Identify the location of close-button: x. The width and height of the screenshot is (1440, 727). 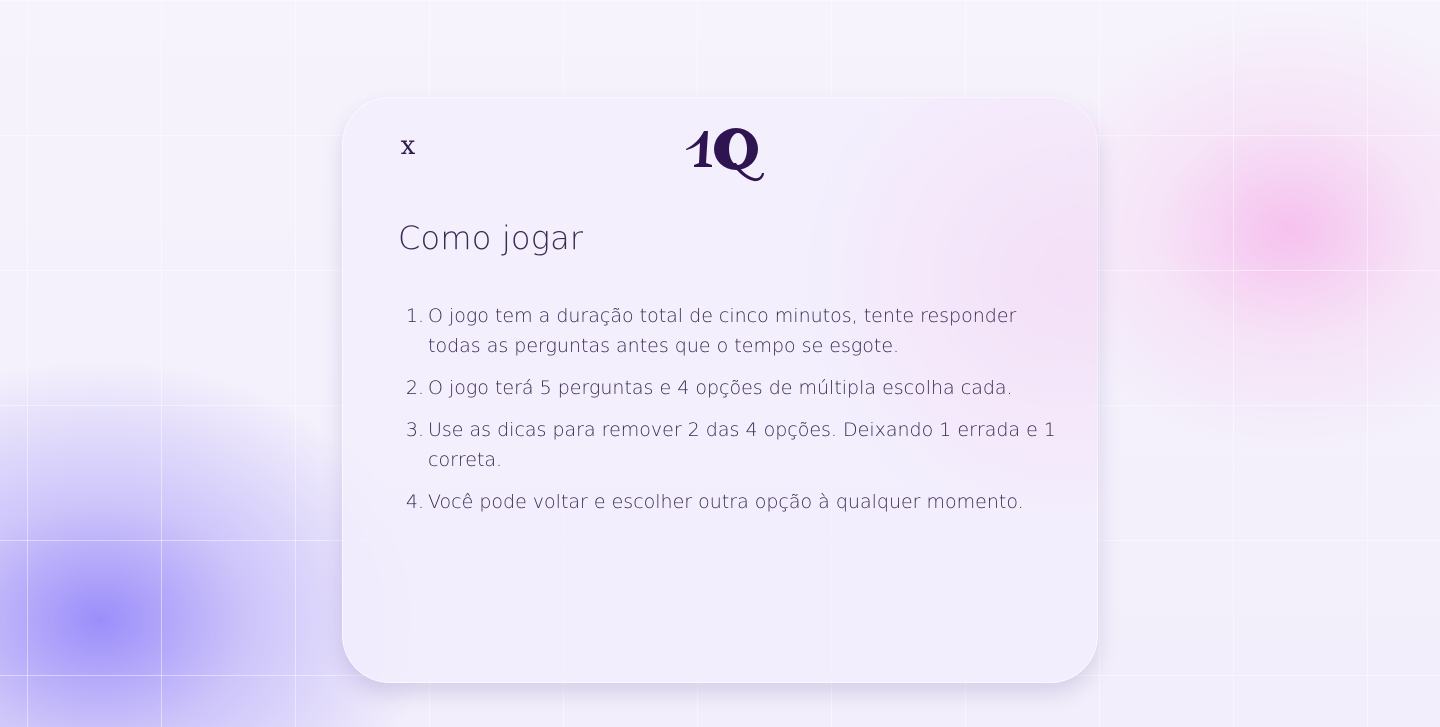
(408, 146).